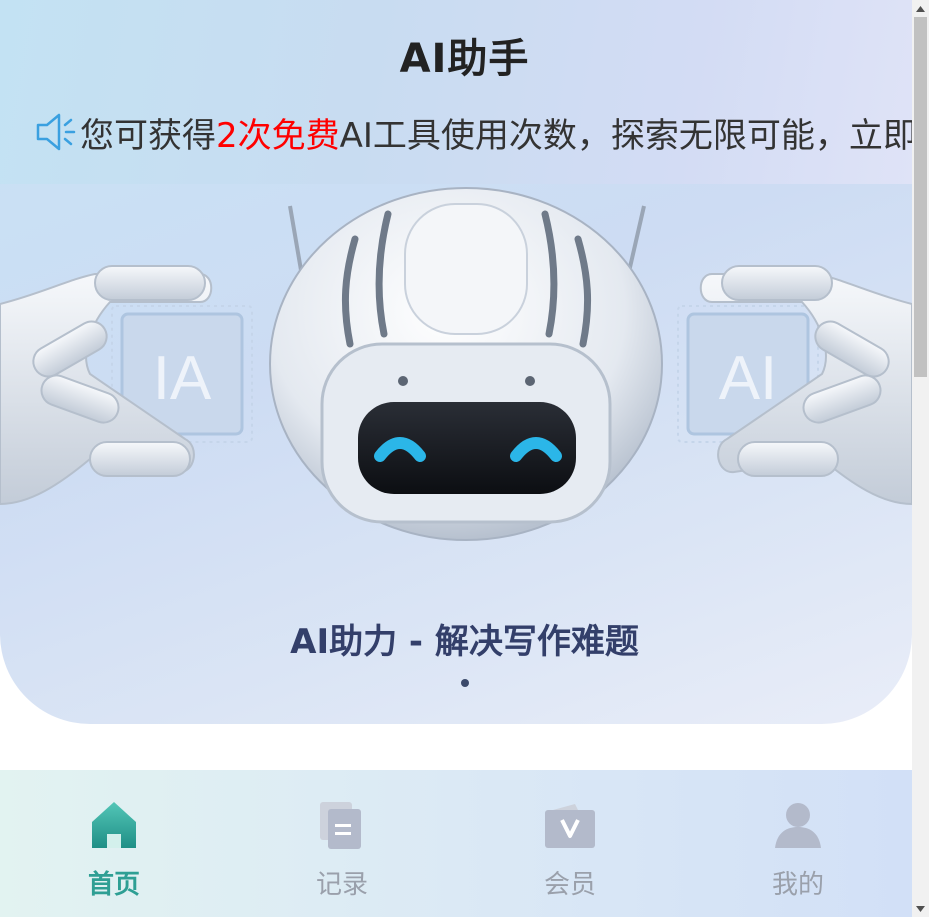  I want to click on user-icon, so click(798, 825).